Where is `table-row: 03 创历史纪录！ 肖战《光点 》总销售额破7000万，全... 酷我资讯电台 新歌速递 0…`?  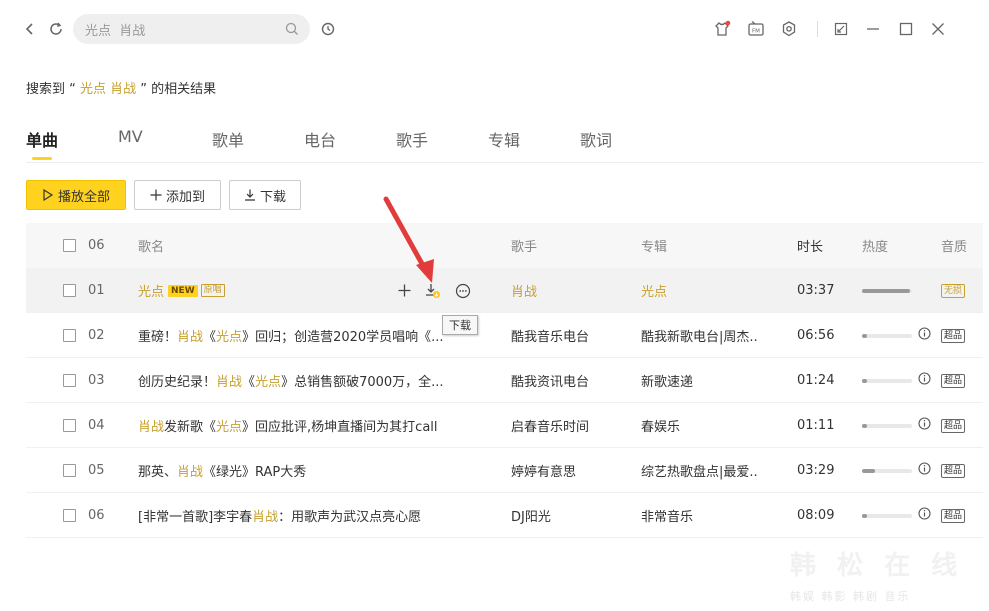 table-row: 03 创历史纪录！ 肖战《光点 》总销售额破7000万，全... 酷我资讯电台 新歌速递 0… is located at coordinates (504, 380).